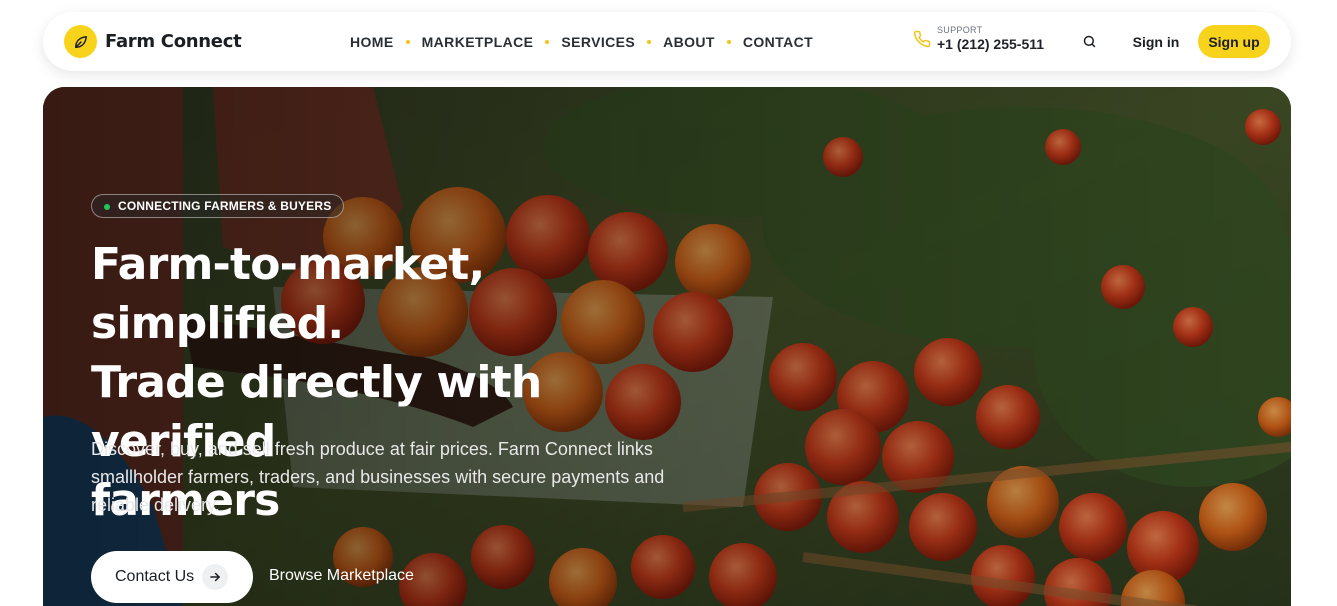 The height and width of the screenshot is (606, 1337). What do you see at coordinates (778, 42) in the screenshot?
I see `nav-item-contact: CONTACT` at bounding box center [778, 42].